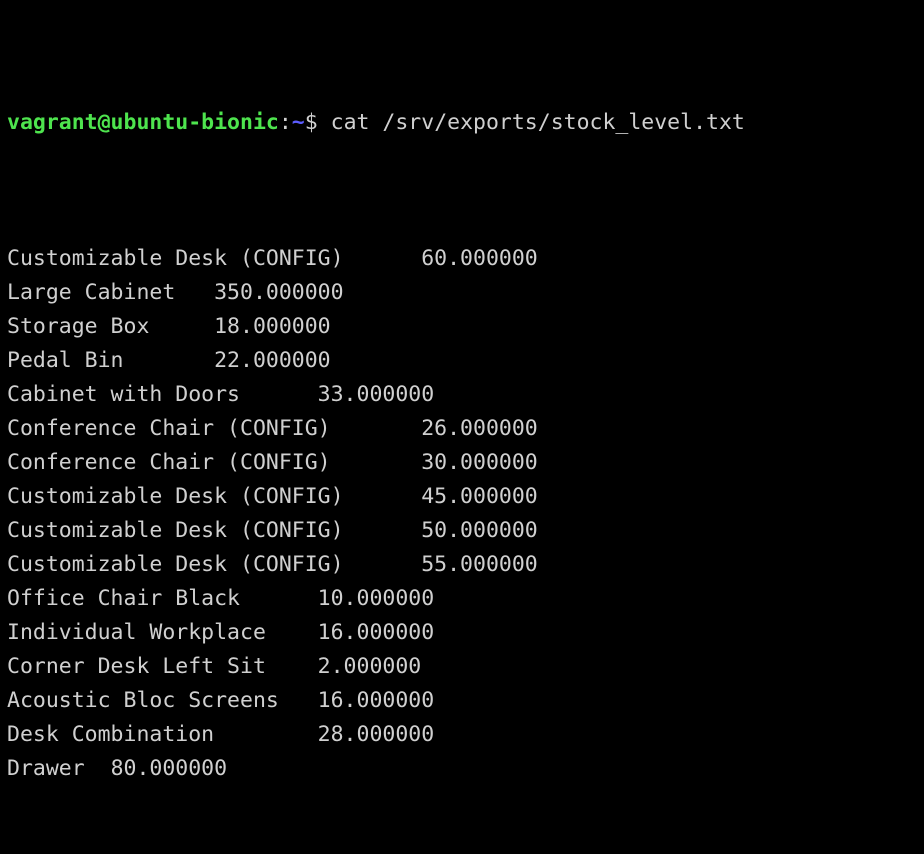 This screenshot has height=854, width=924. I want to click on stock-value: 45.000000, so click(479, 496).